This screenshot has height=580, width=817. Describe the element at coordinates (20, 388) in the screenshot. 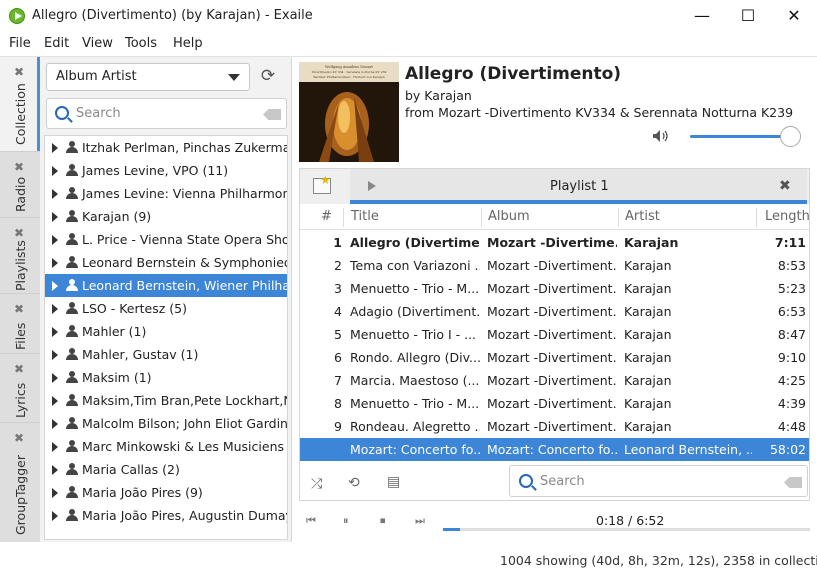

I see `tab-lyrics: ✖ Lyrics` at that location.